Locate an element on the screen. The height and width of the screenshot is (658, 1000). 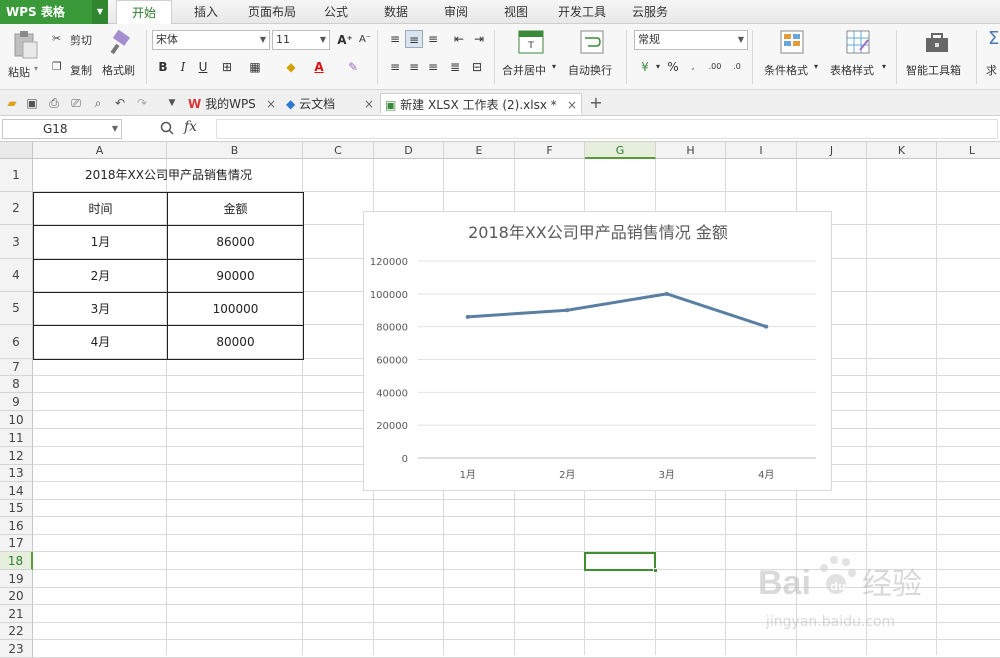
formula-input is located at coordinates (607, 129).